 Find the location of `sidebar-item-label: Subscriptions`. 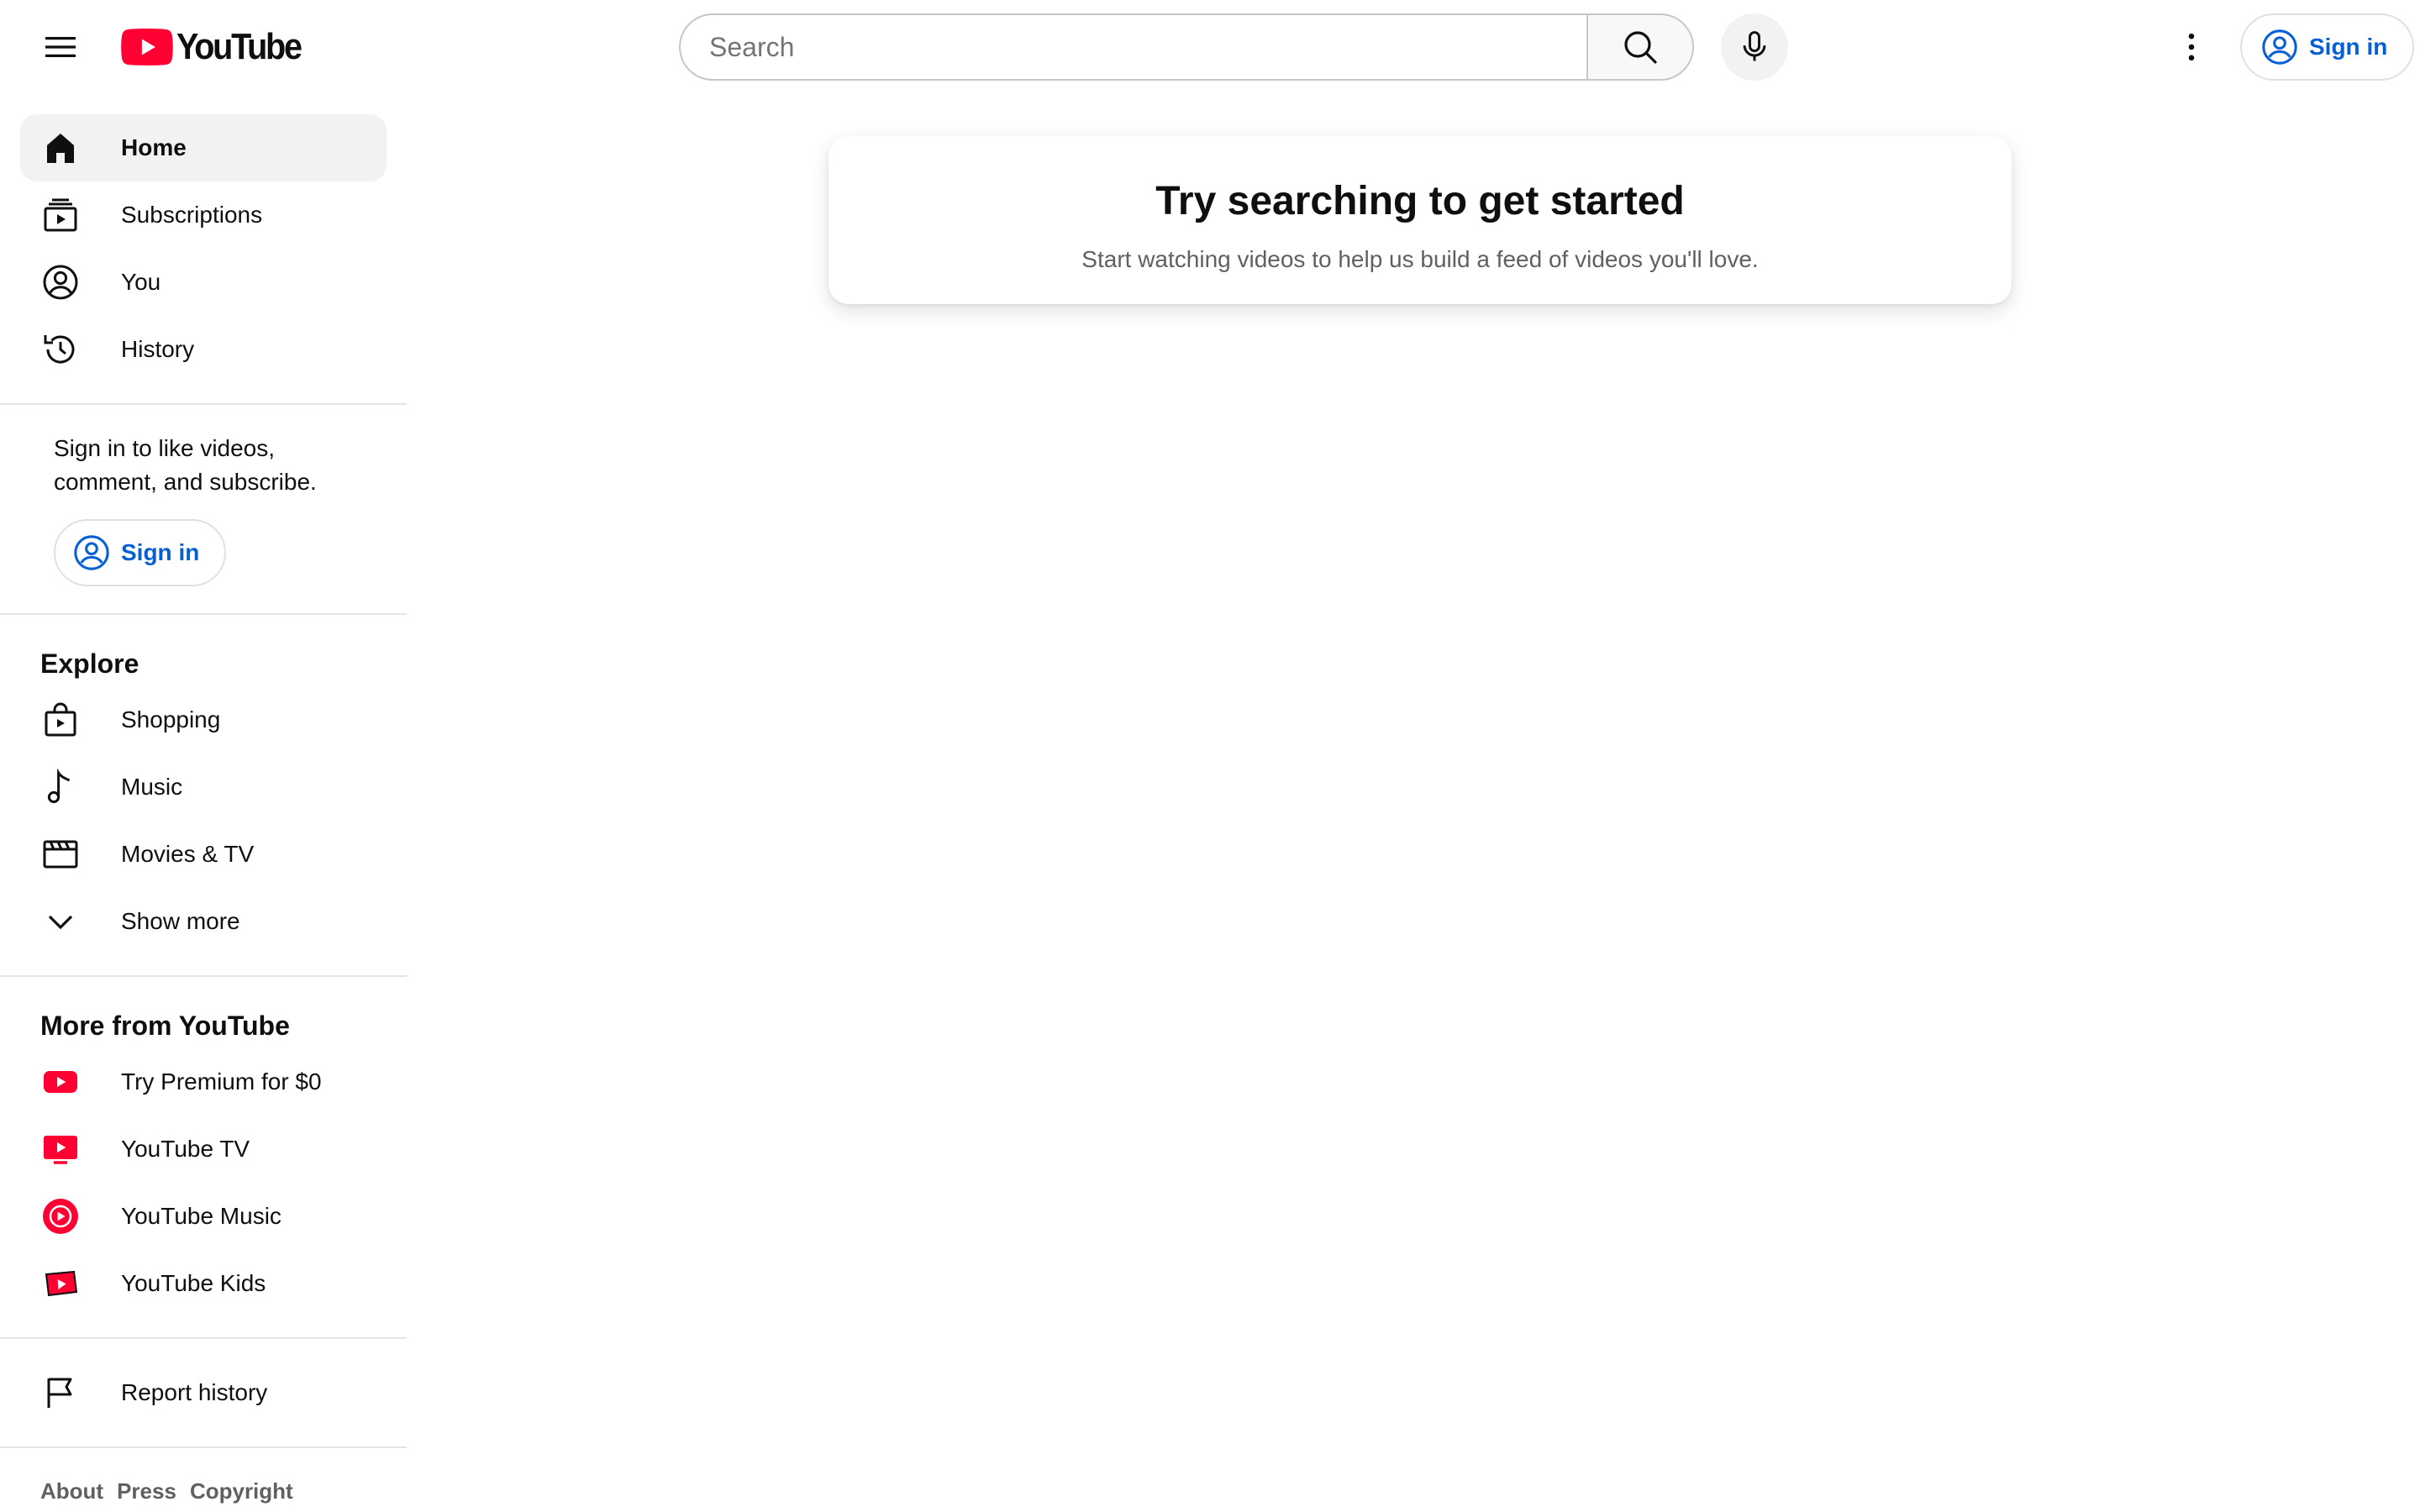

sidebar-item-label: Subscriptions is located at coordinates (192, 215).